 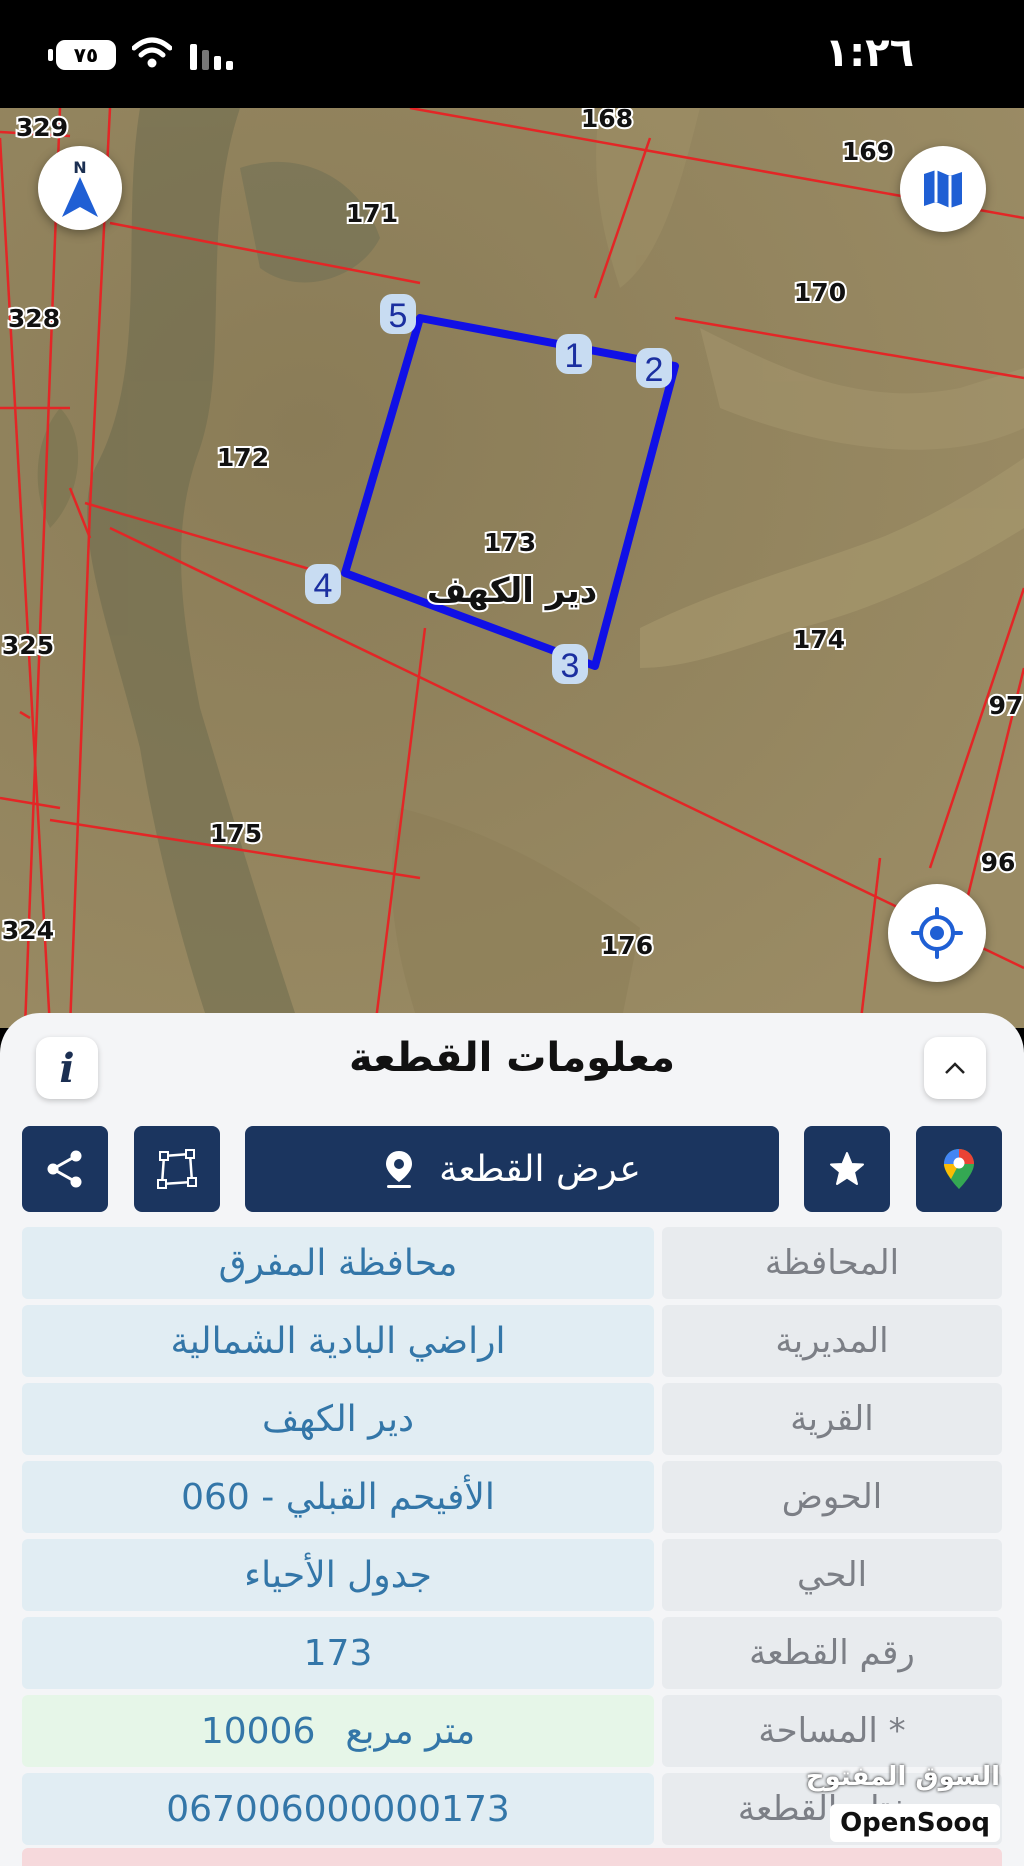 What do you see at coordinates (820, 292) in the screenshot?
I see `parcel-label-170: 170` at bounding box center [820, 292].